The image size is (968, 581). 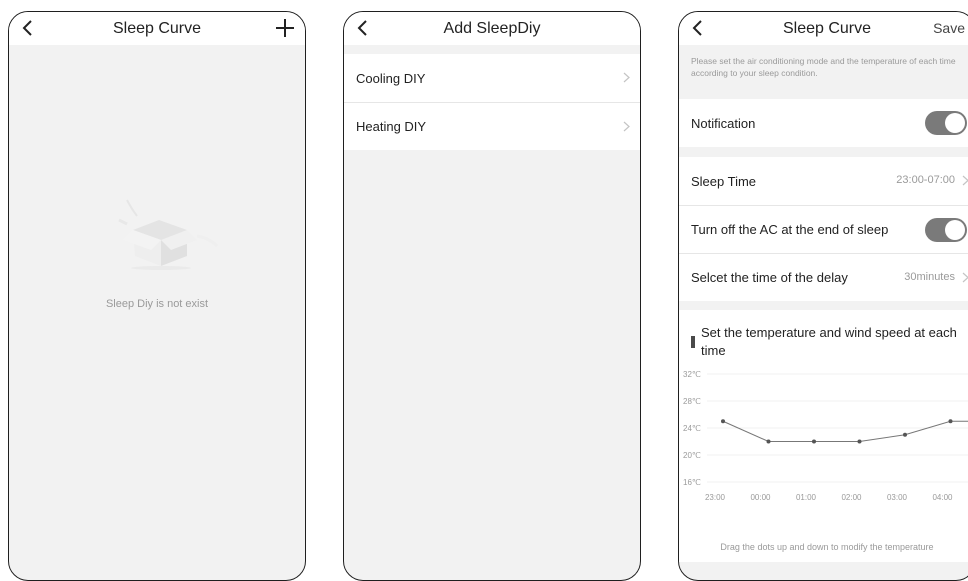 I want to click on y-tick-label: 28℃, so click(x=692, y=401).